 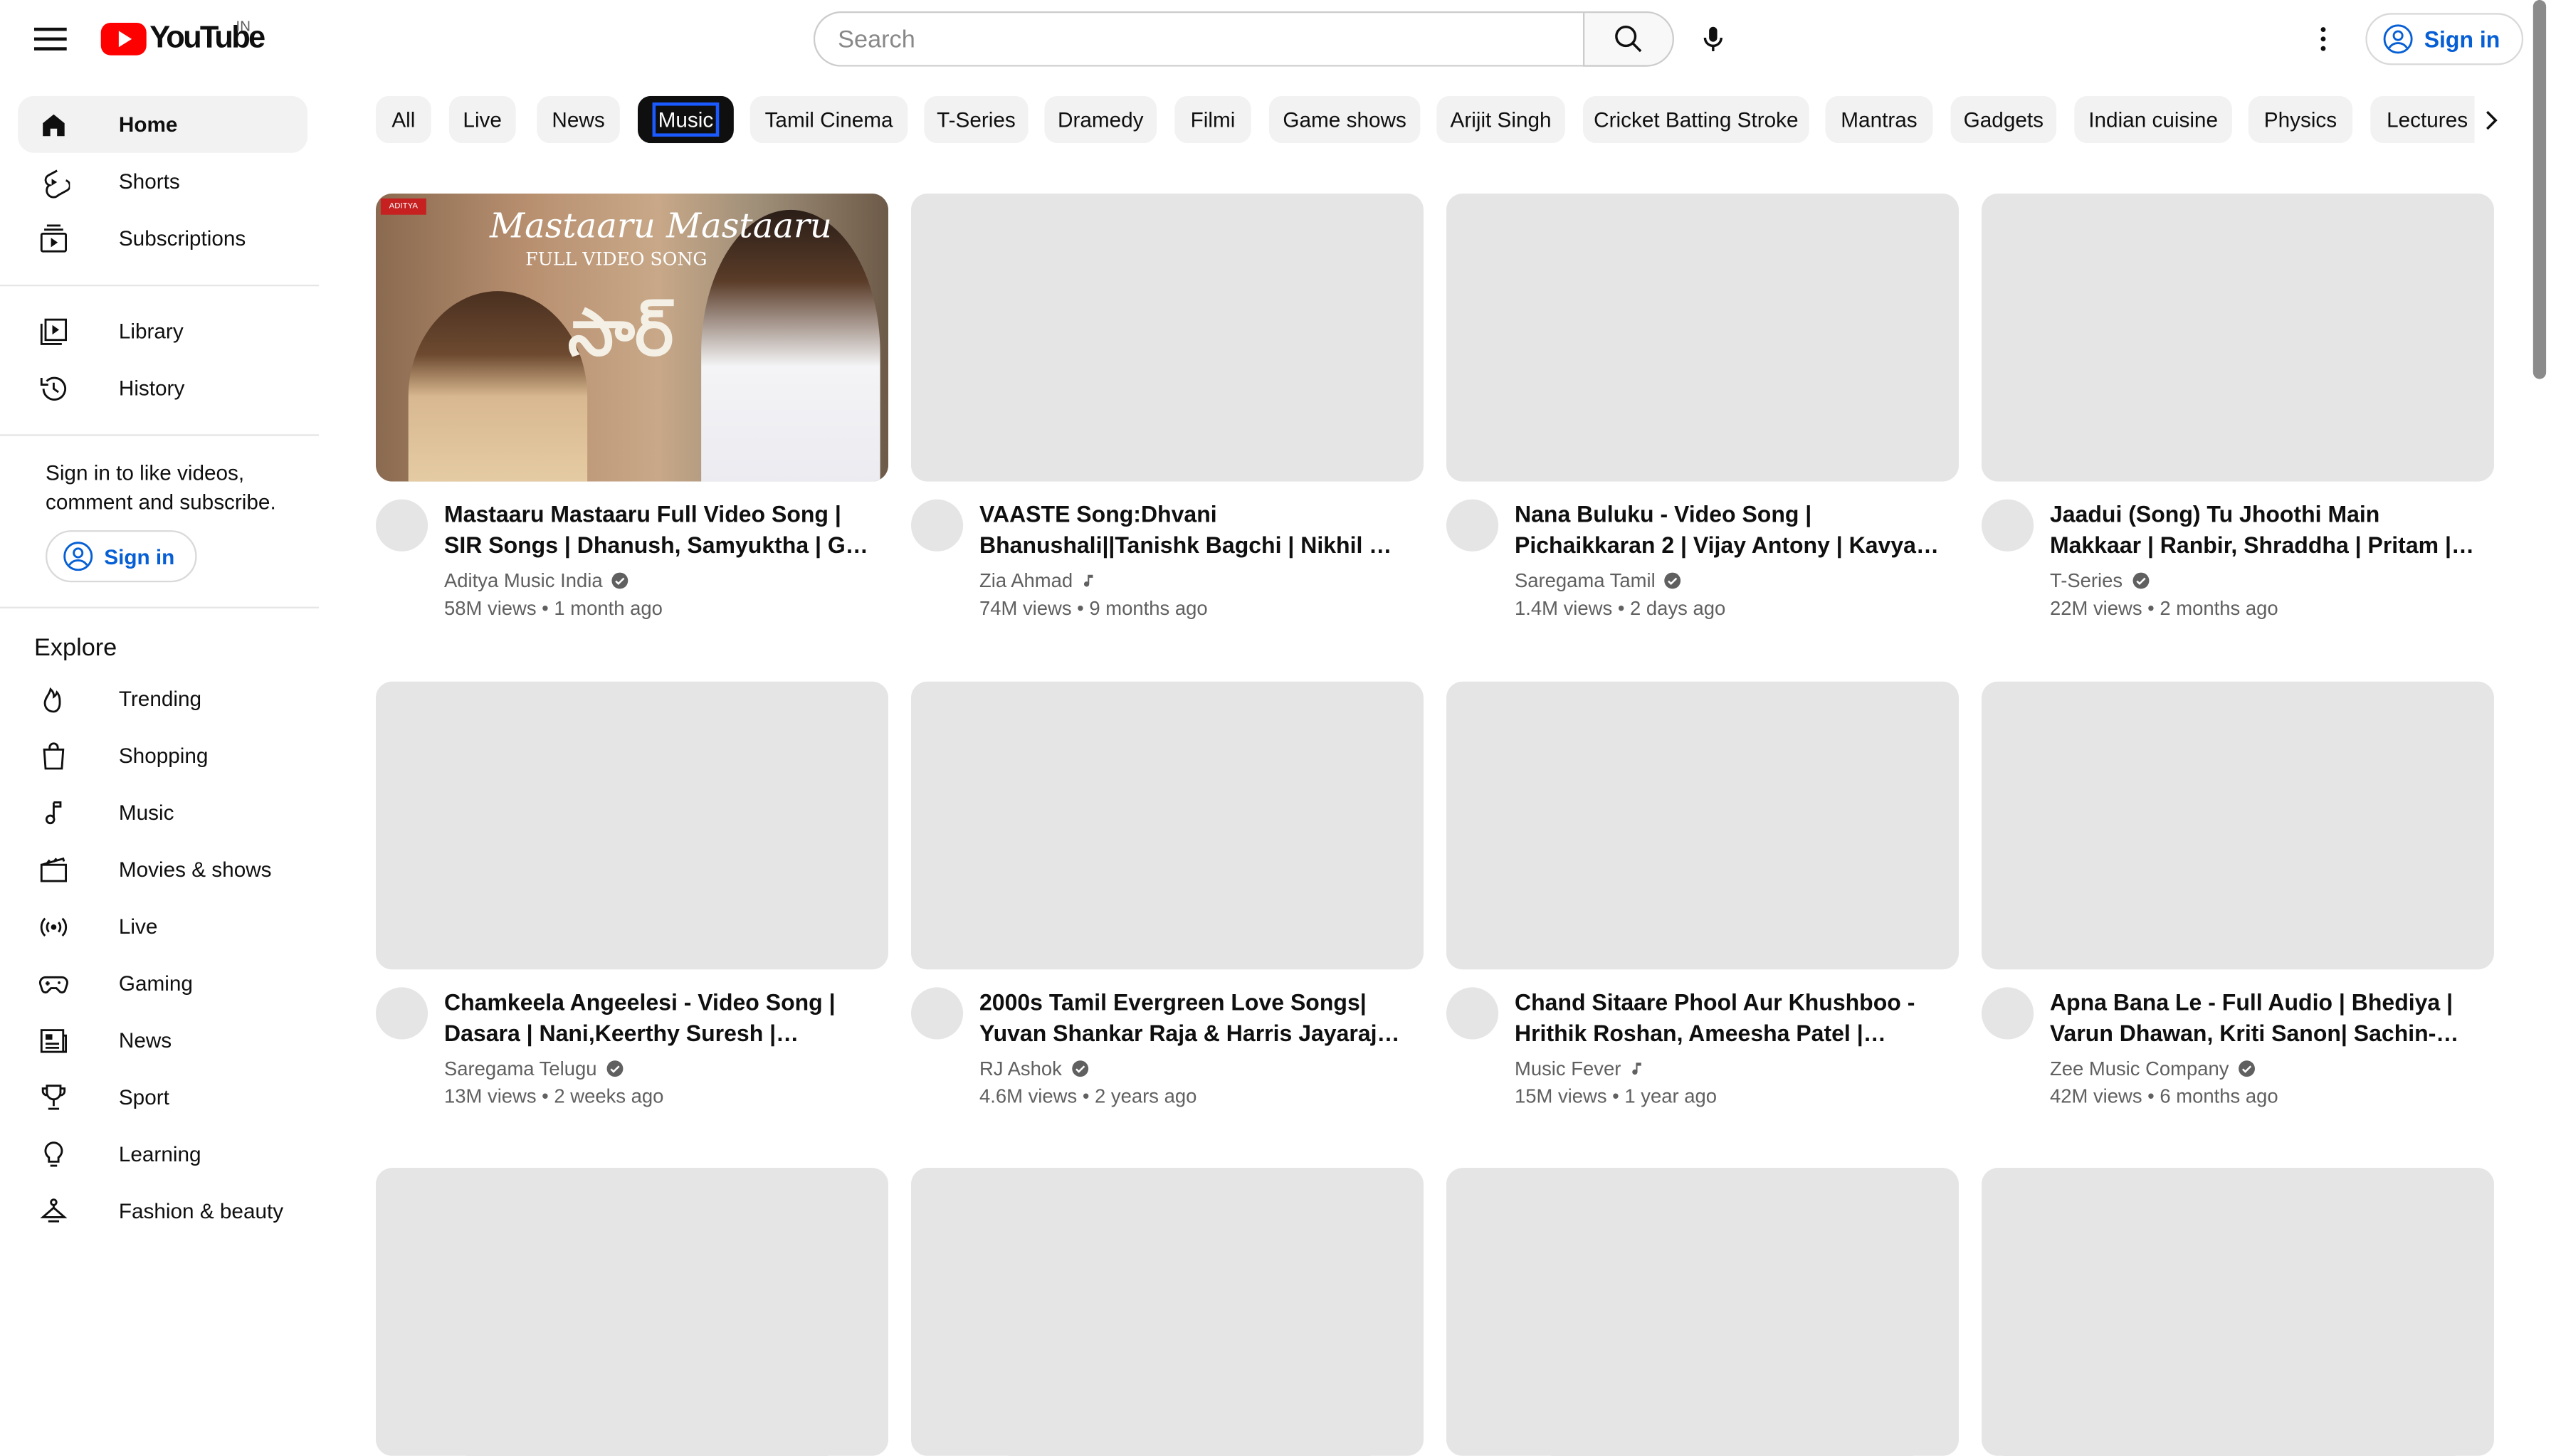 What do you see at coordinates (163, 1154) in the screenshot?
I see `sidebar-item-learning: Learning` at bounding box center [163, 1154].